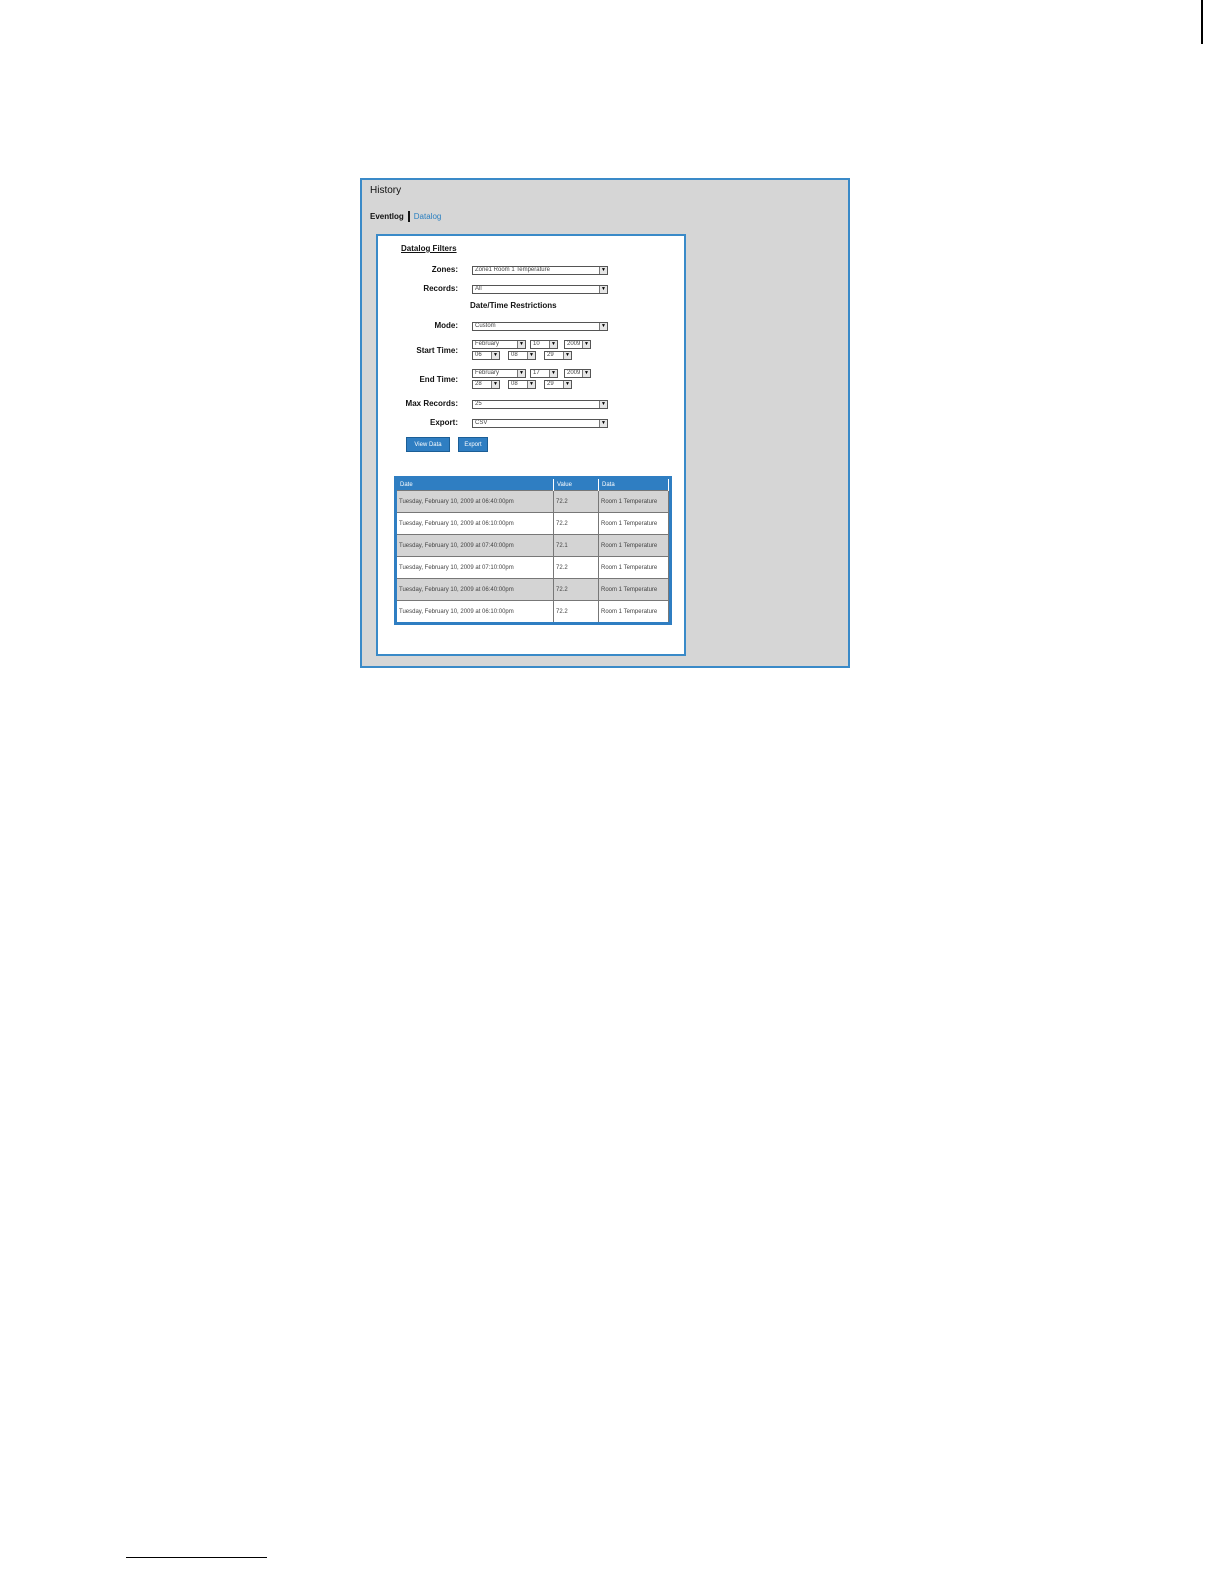 This screenshot has height=1584, width=1224. I want to click on window-title: History, so click(386, 190).